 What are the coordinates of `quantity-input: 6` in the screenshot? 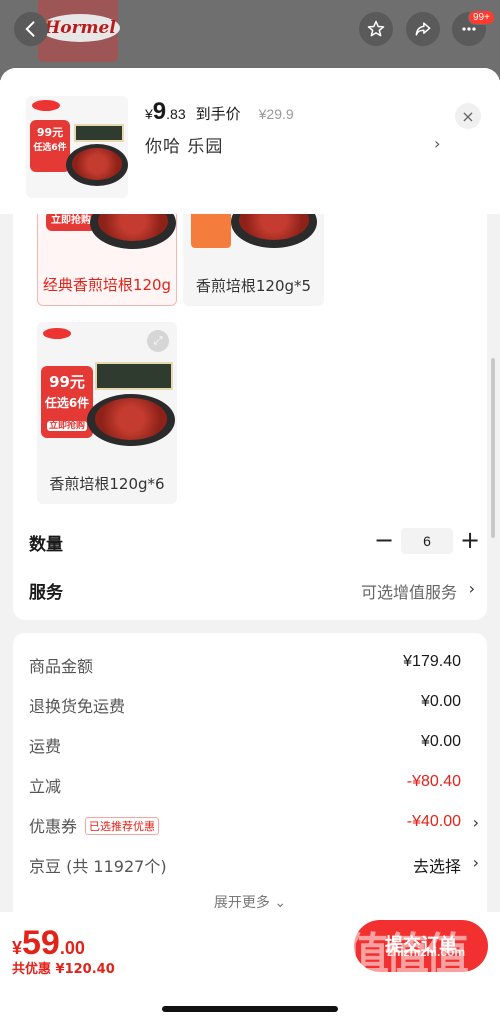 It's located at (427, 541).